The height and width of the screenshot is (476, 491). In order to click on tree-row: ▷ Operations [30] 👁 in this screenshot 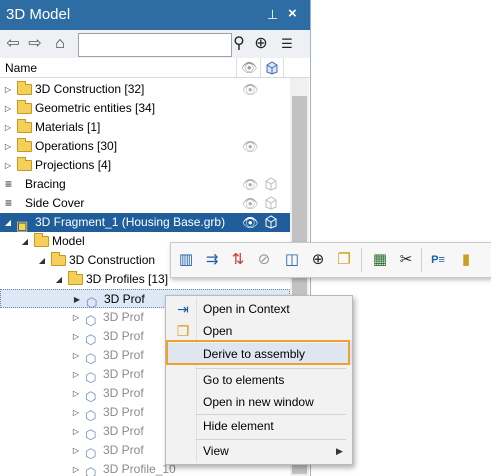, I will do `click(145, 146)`.